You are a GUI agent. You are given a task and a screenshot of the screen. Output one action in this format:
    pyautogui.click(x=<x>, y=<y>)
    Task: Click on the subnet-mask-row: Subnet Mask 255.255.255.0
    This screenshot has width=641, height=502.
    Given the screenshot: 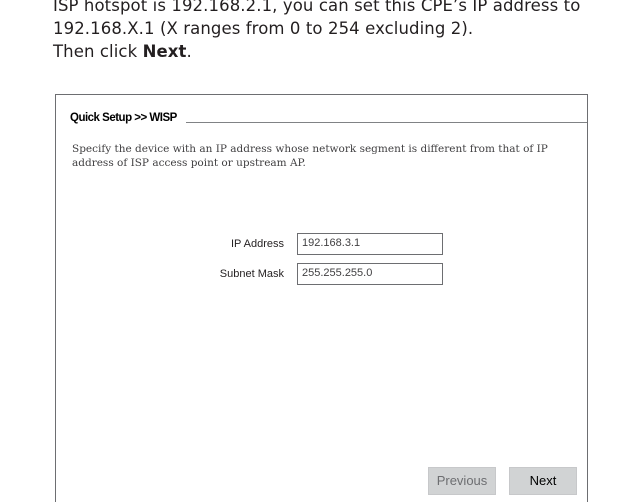 What is the action you would take?
    pyautogui.click(x=321, y=275)
    